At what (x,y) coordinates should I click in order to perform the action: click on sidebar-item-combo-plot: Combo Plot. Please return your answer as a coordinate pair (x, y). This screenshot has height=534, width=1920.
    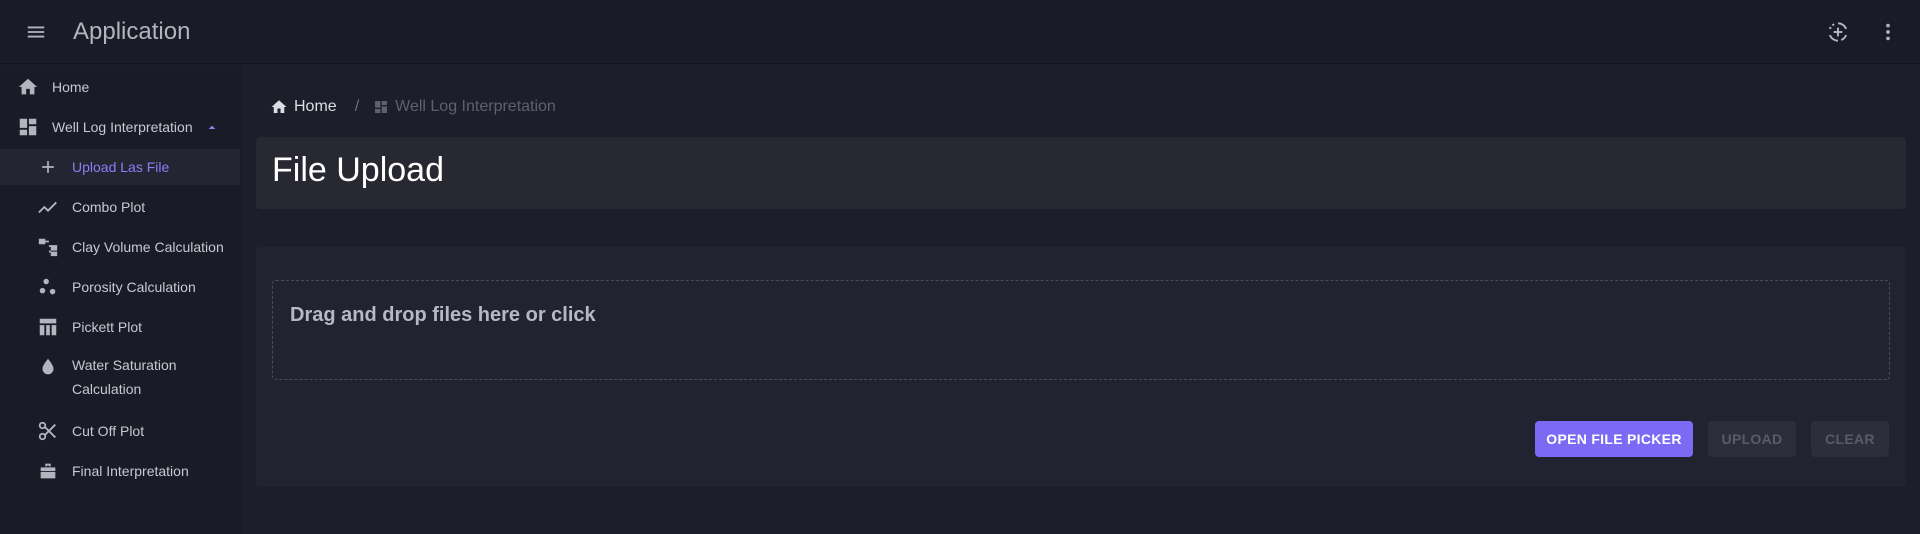
    Looking at the image, I should click on (120, 207).